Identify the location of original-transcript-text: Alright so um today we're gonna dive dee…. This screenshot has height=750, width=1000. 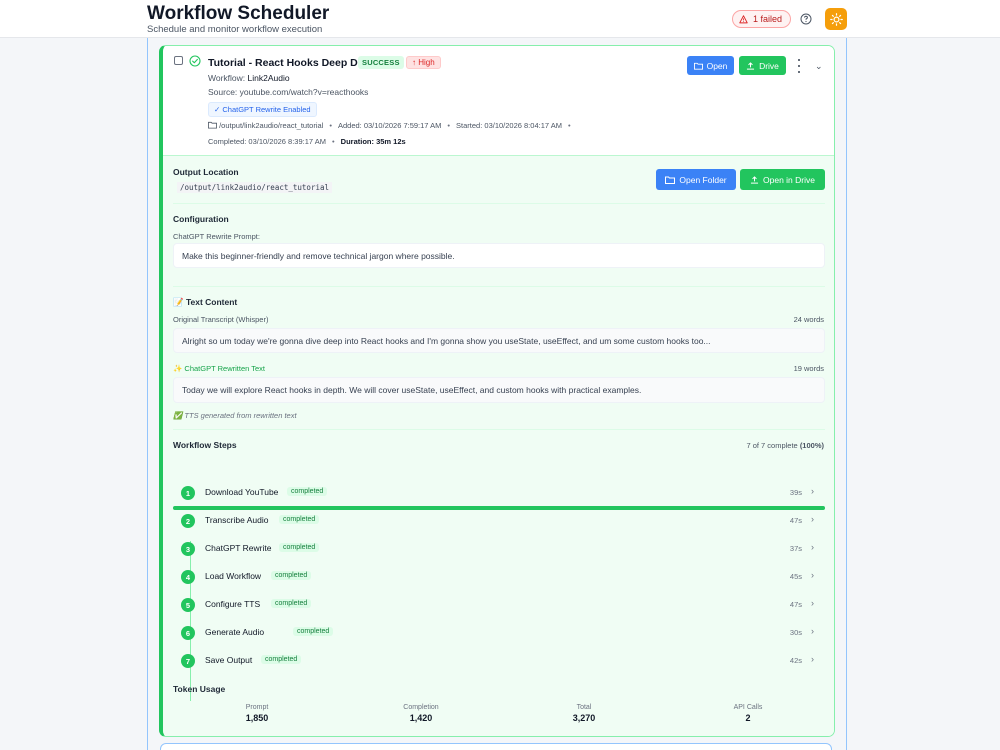
(499, 340).